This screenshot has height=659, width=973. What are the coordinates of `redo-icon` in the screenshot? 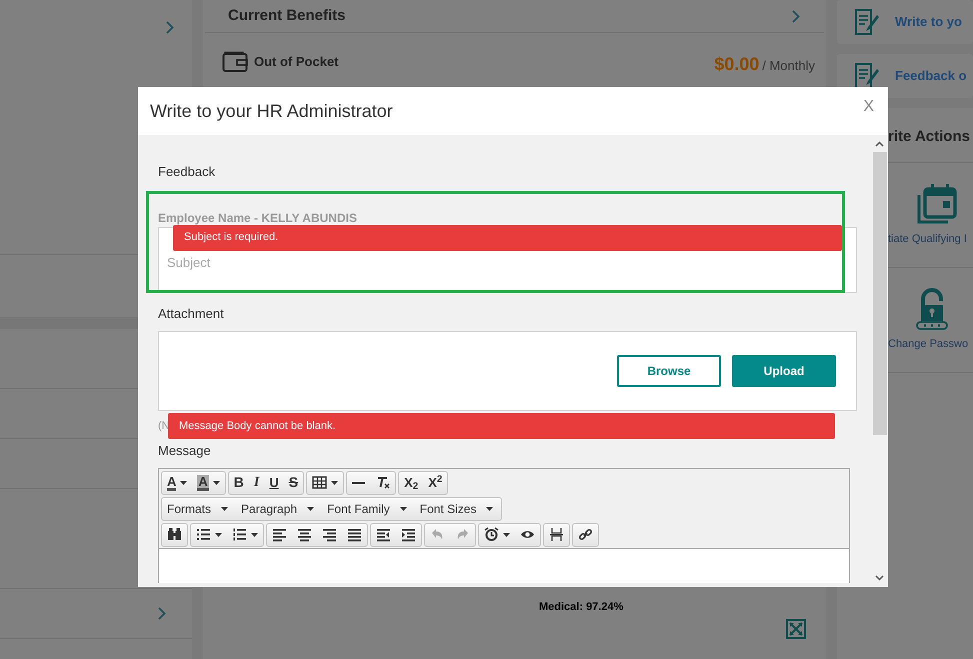 It's located at (462, 534).